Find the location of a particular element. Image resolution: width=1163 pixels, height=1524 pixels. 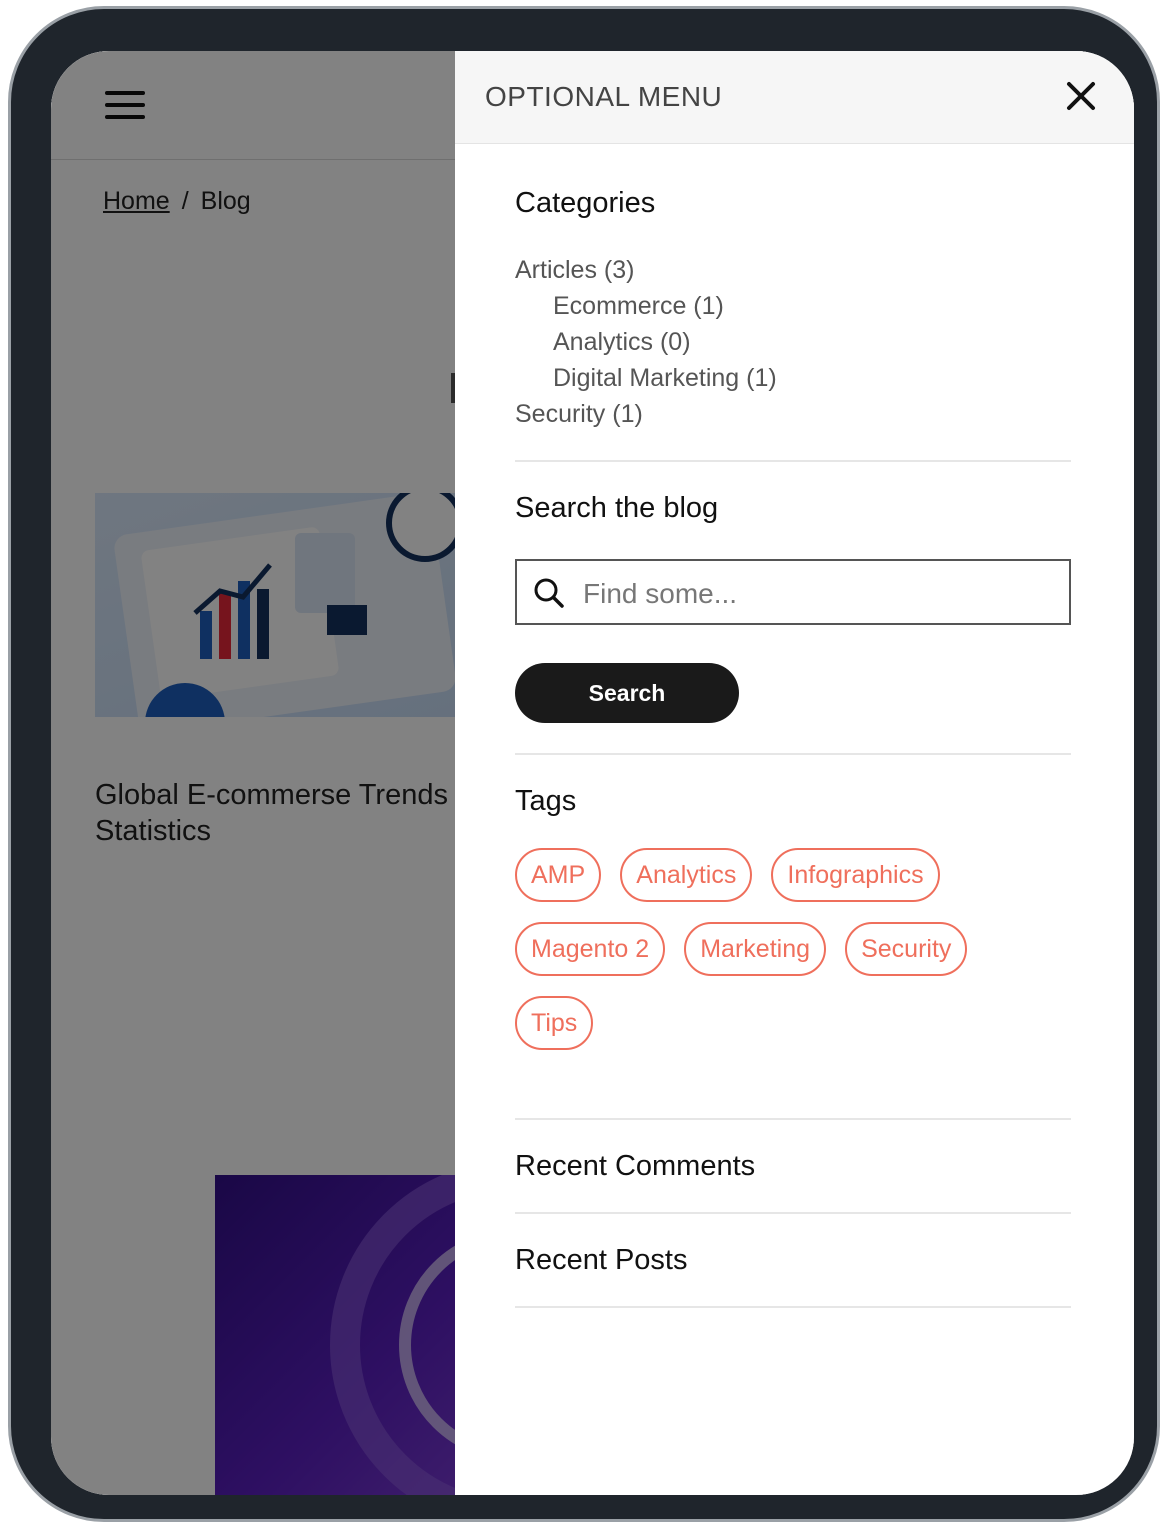

recent-posts-section: Recent Posts is located at coordinates (793, 1261).